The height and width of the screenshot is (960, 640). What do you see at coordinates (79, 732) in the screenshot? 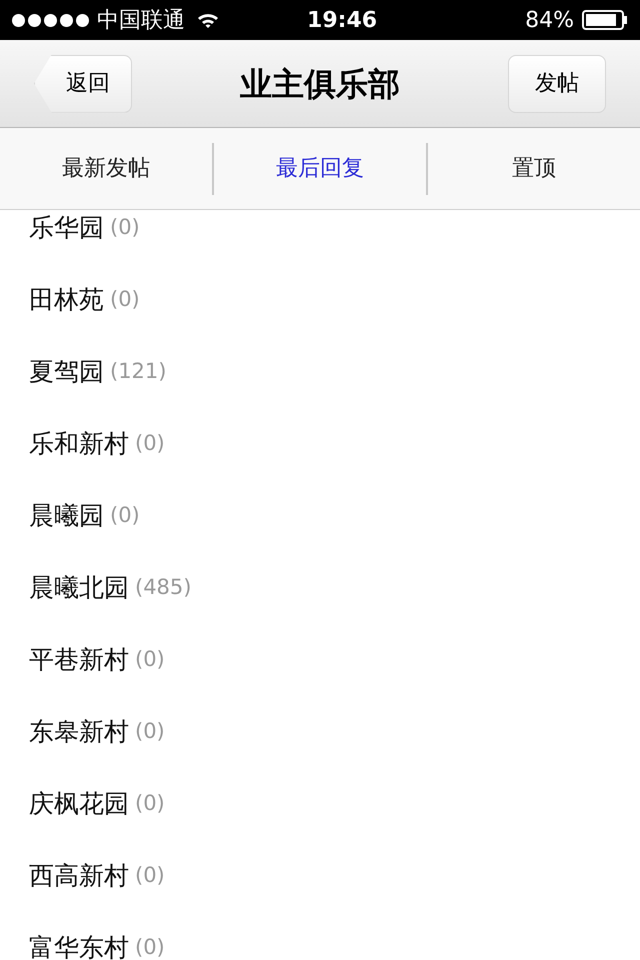
I see `community-name: 东皋新村` at bounding box center [79, 732].